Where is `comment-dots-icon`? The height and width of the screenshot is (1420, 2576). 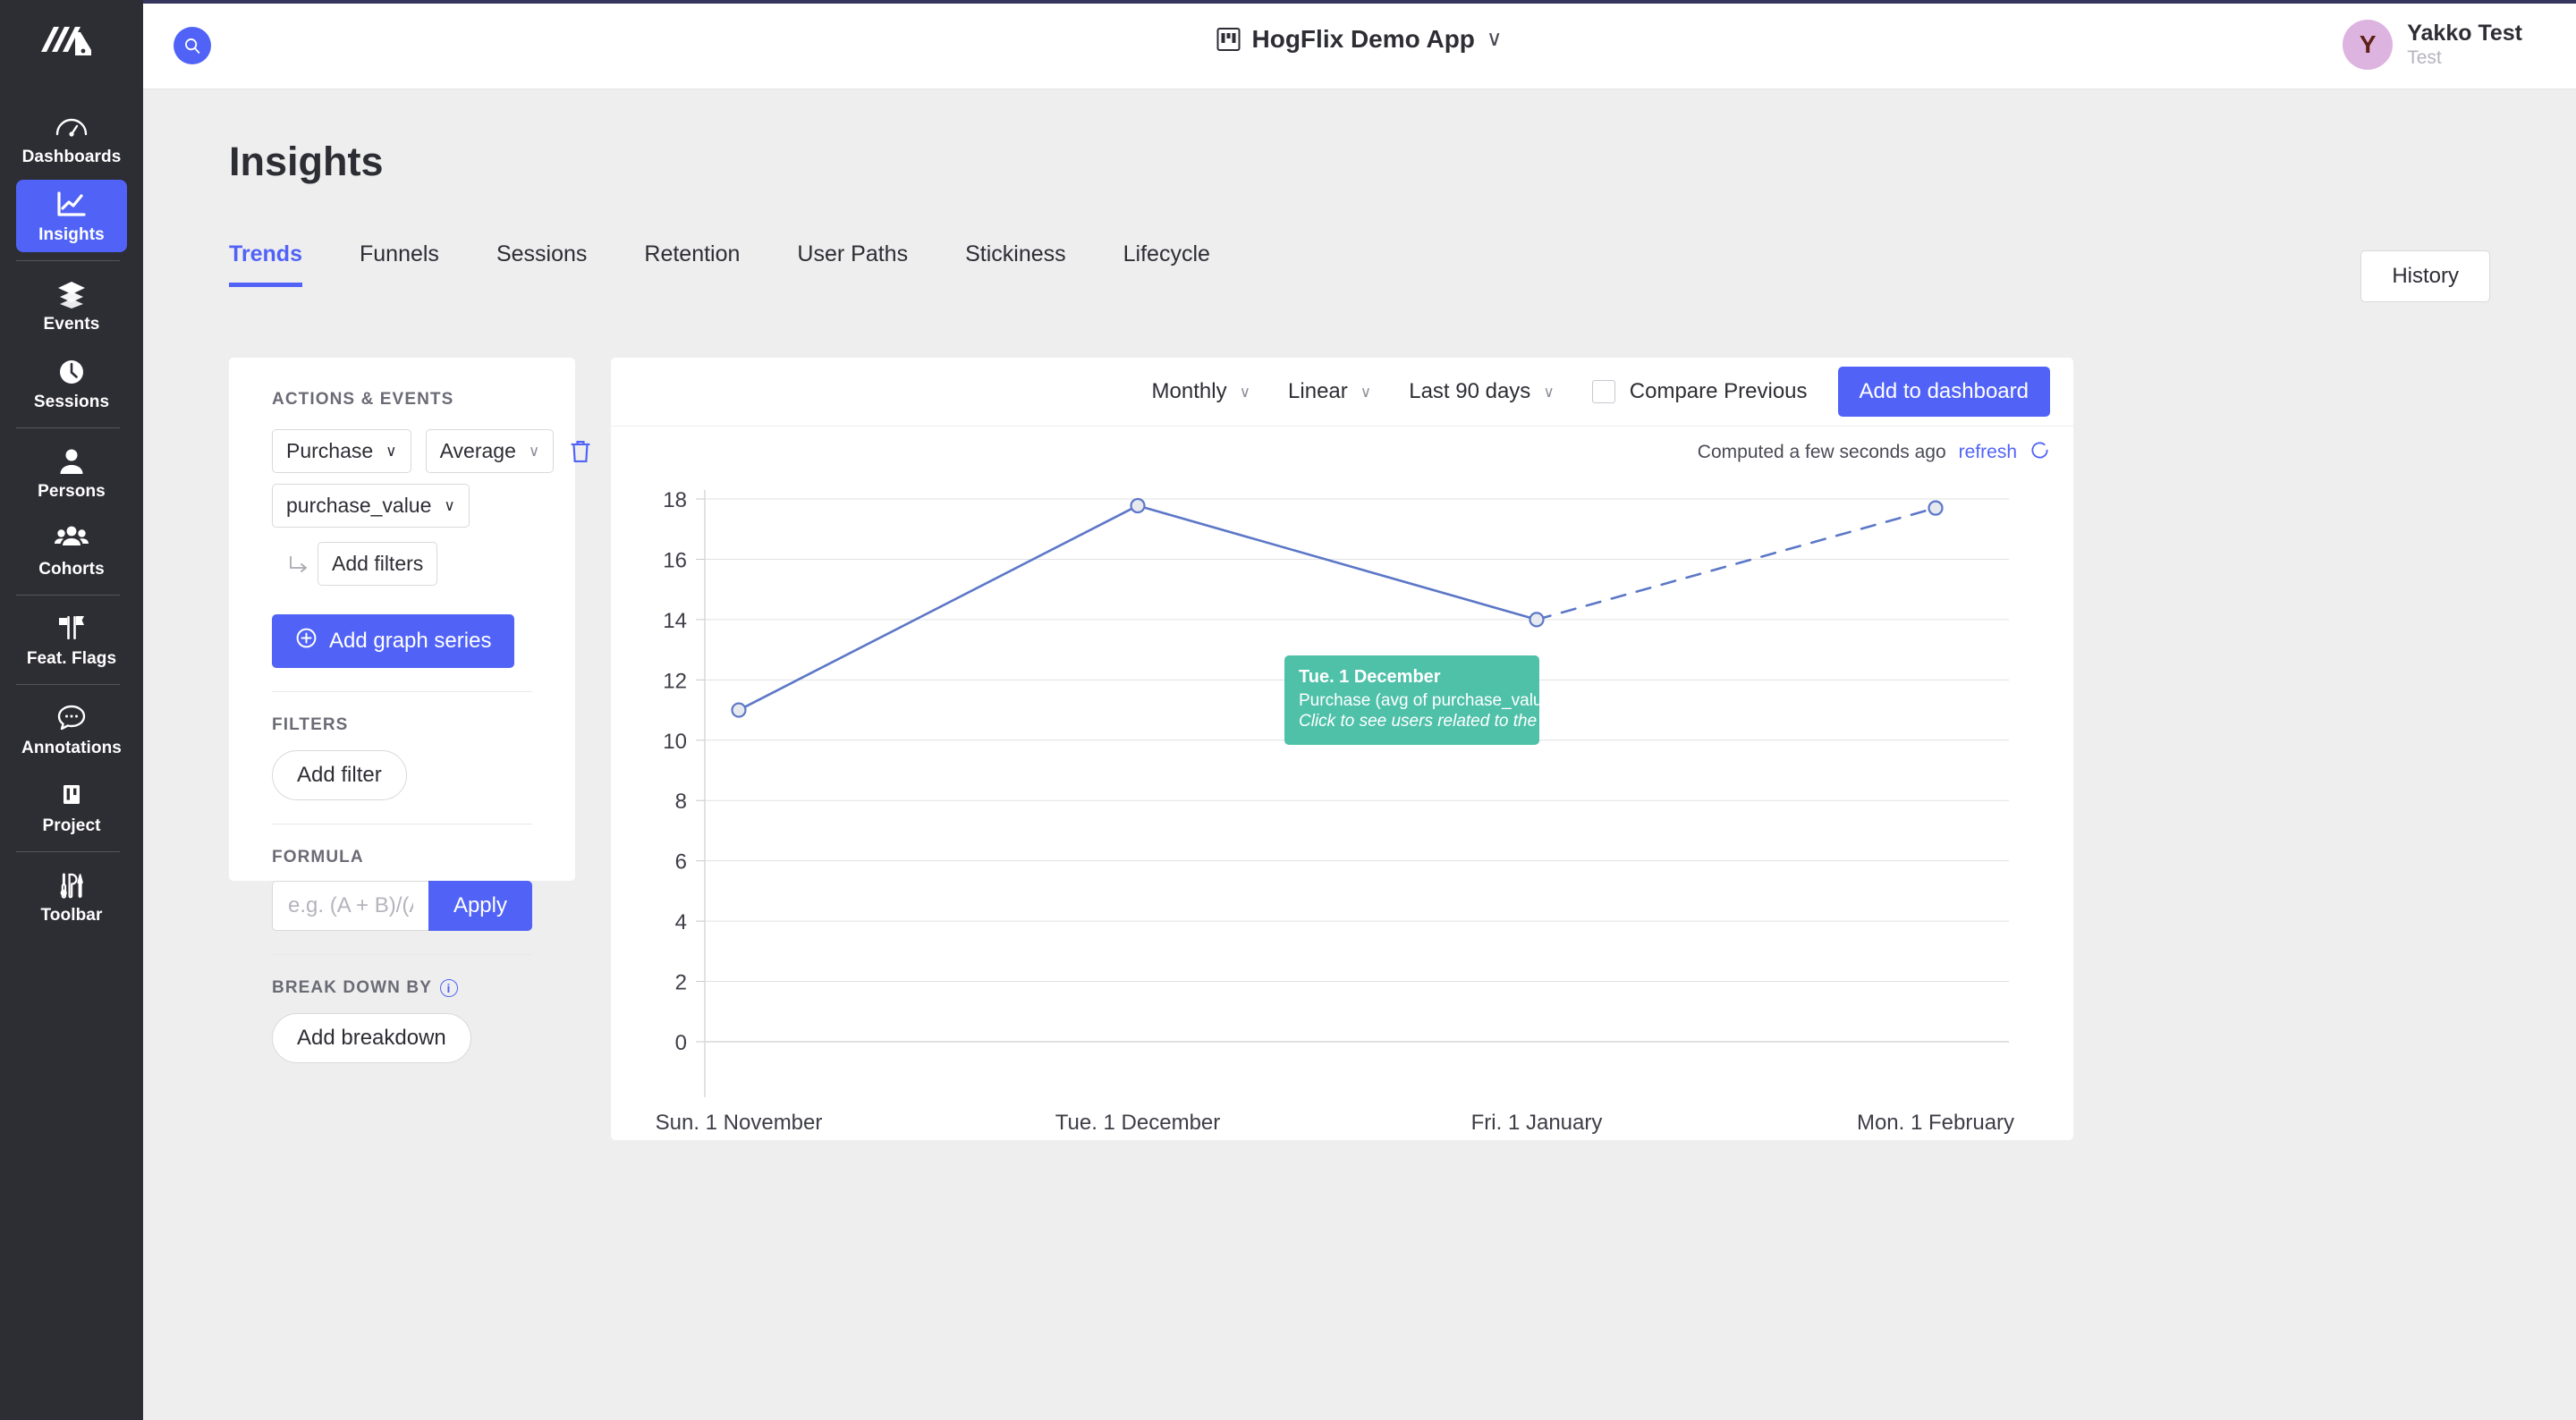 comment-dots-icon is located at coordinates (71, 718).